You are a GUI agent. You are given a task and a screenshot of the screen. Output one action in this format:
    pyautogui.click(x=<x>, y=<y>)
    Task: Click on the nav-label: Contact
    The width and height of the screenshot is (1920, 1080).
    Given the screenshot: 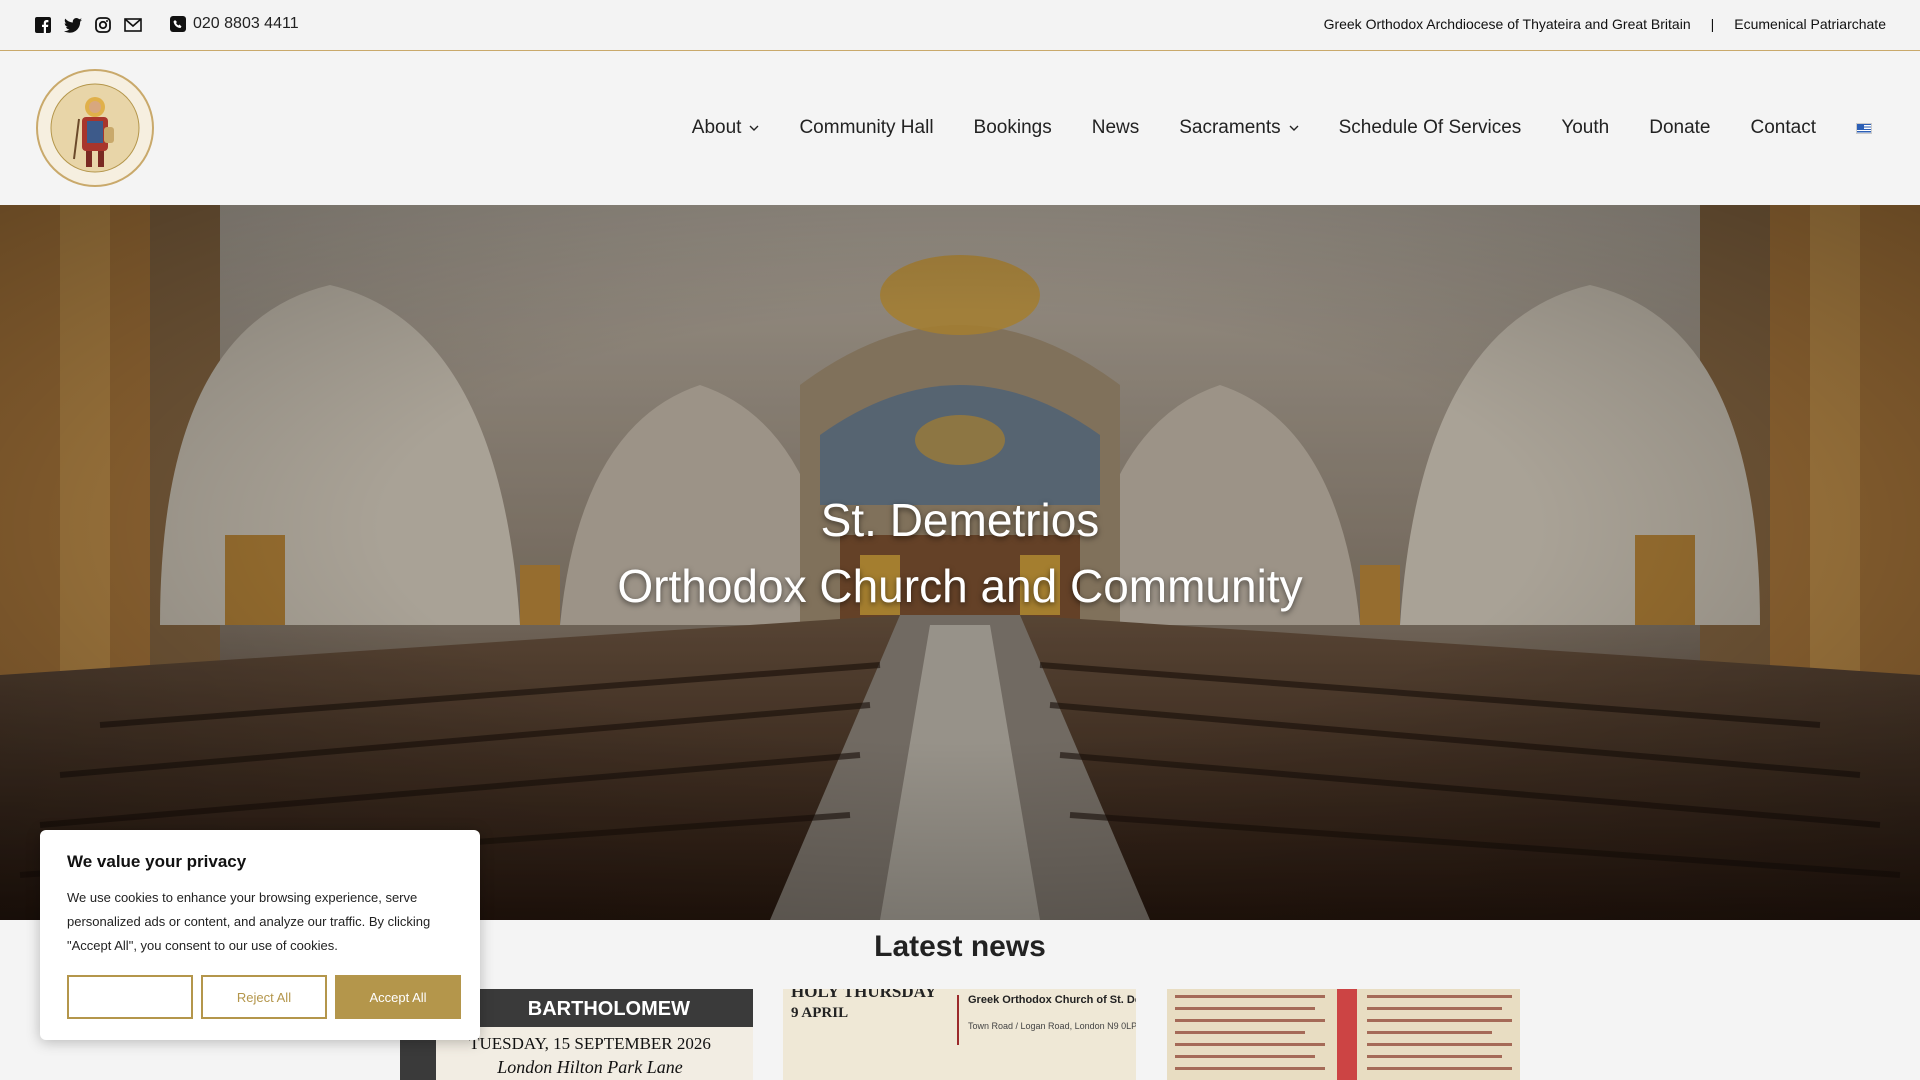 What is the action you would take?
    pyautogui.click(x=1783, y=127)
    